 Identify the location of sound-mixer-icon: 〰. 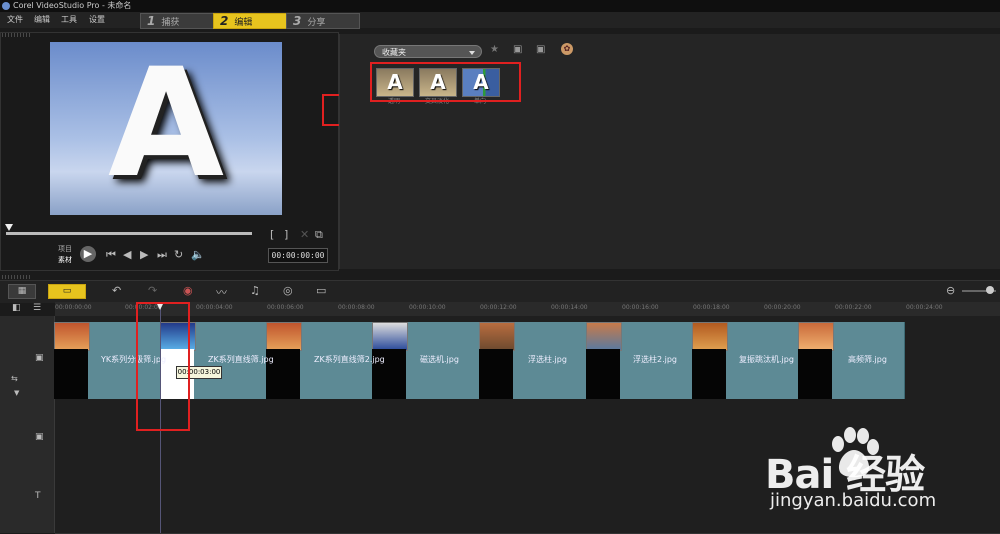
(221, 292).